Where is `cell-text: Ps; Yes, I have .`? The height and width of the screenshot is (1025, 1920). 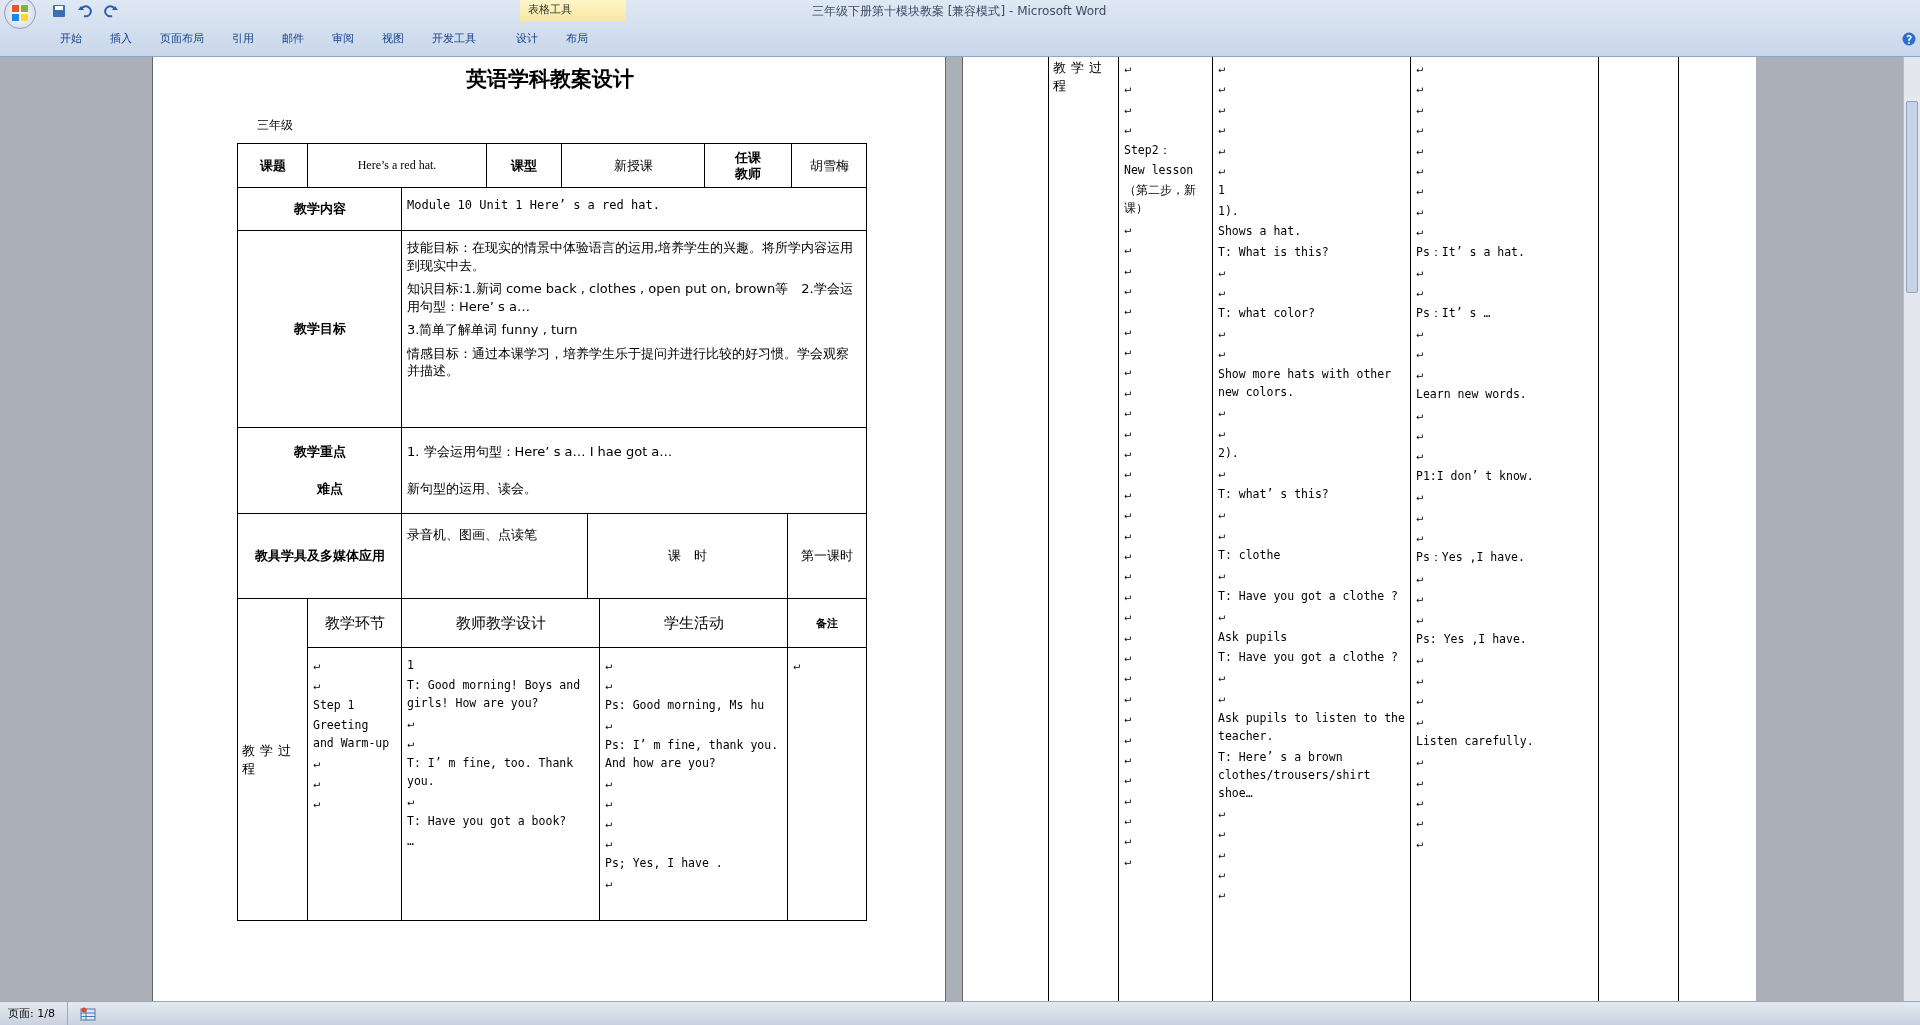
cell-text: Ps; Yes, I have . is located at coordinates (664, 863).